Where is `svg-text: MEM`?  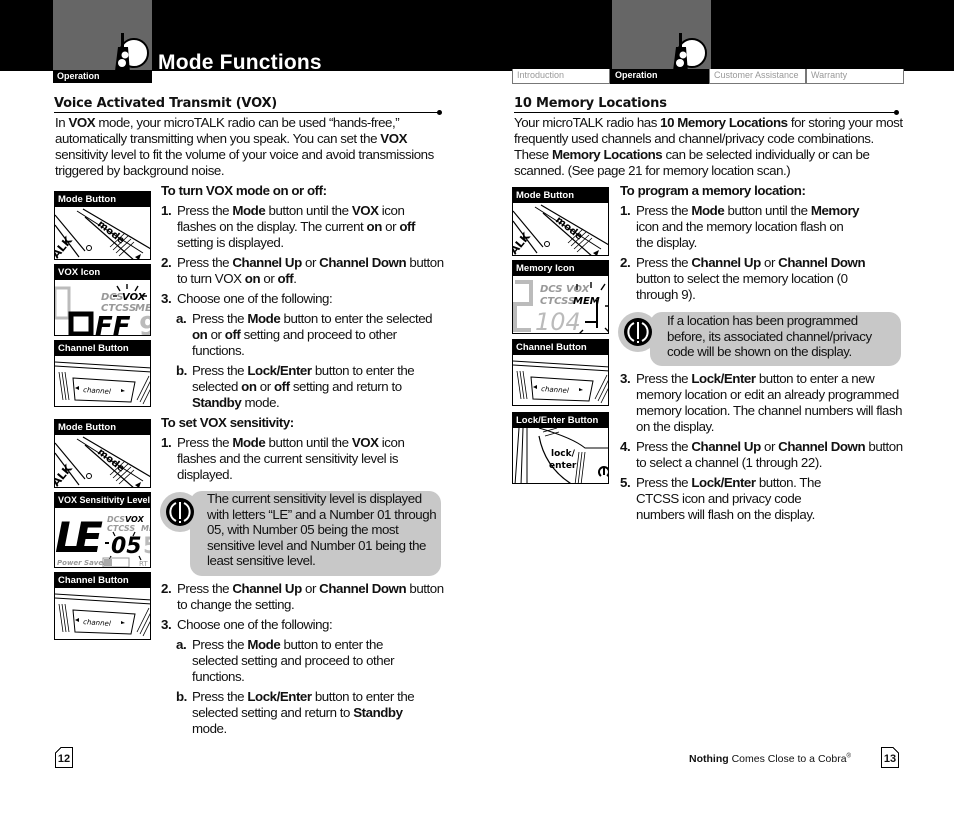 svg-text: MEM is located at coordinates (586, 301).